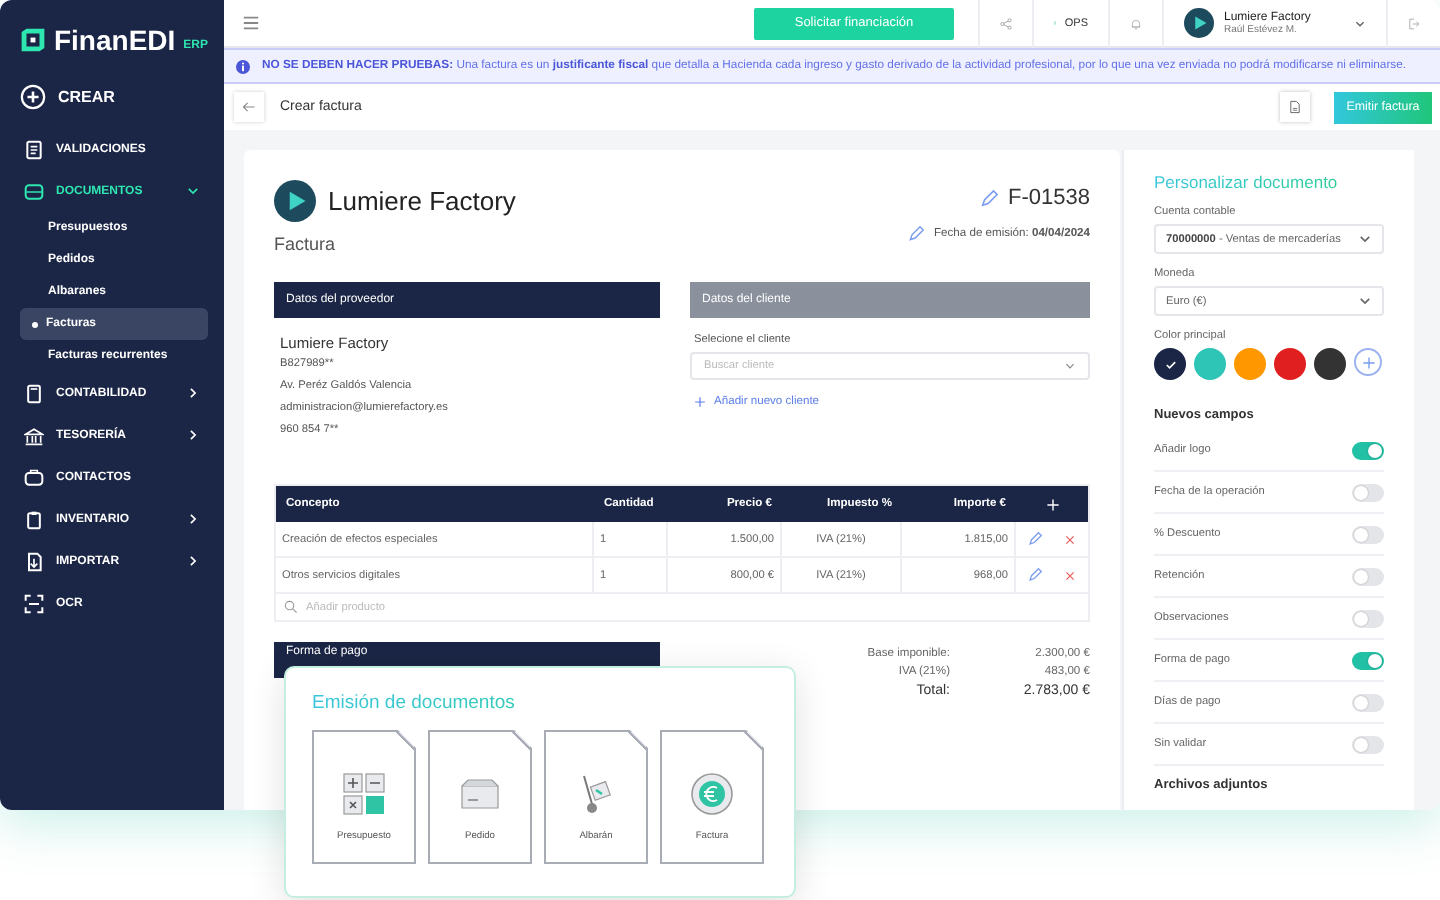 This screenshot has height=900, width=1440. What do you see at coordinates (34, 435) in the screenshot?
I see `bank-icon` at bounding box center [34, 435].